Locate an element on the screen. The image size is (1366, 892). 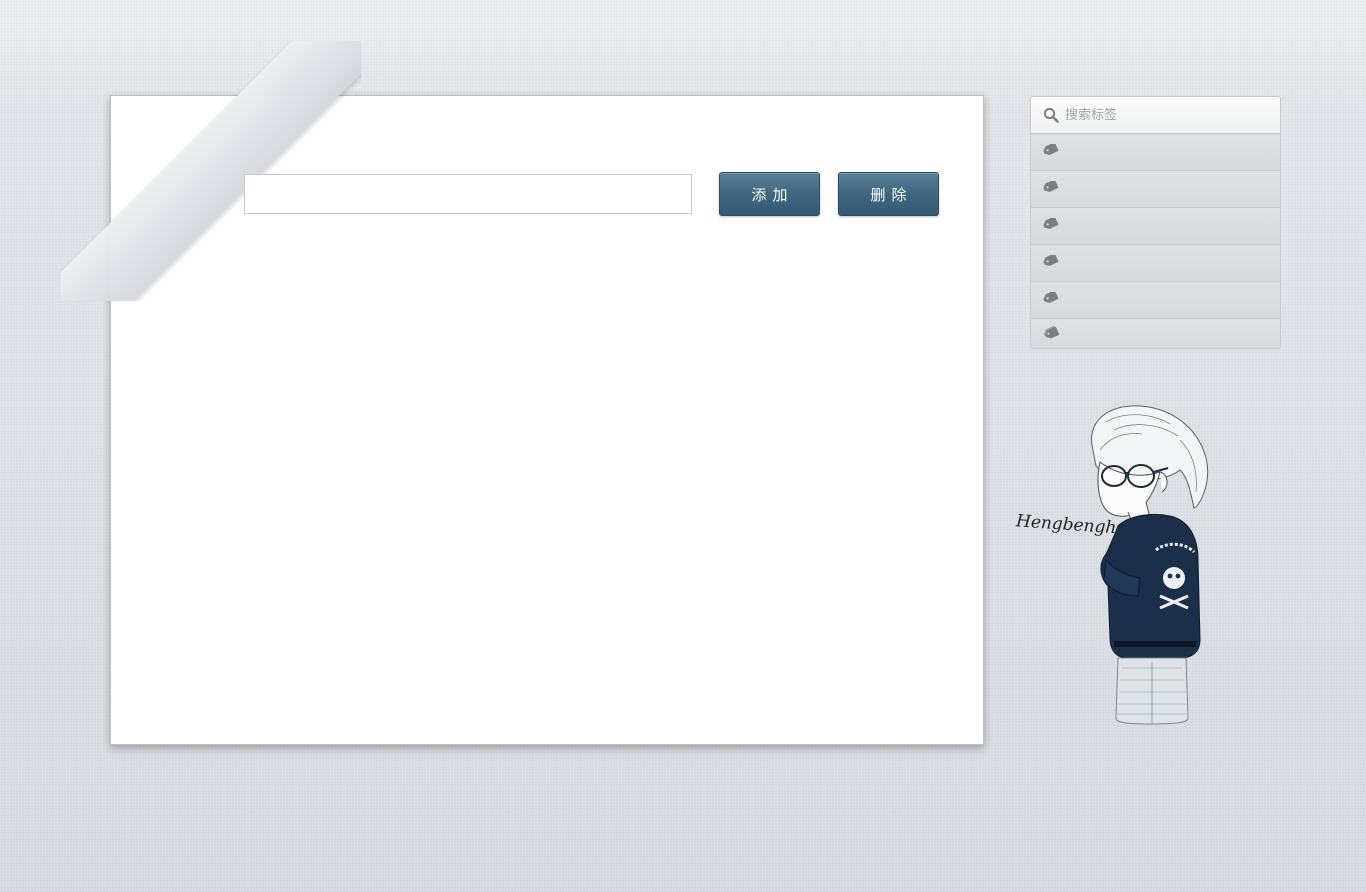
tag-sidebar is located at coordinates (1155, 222).